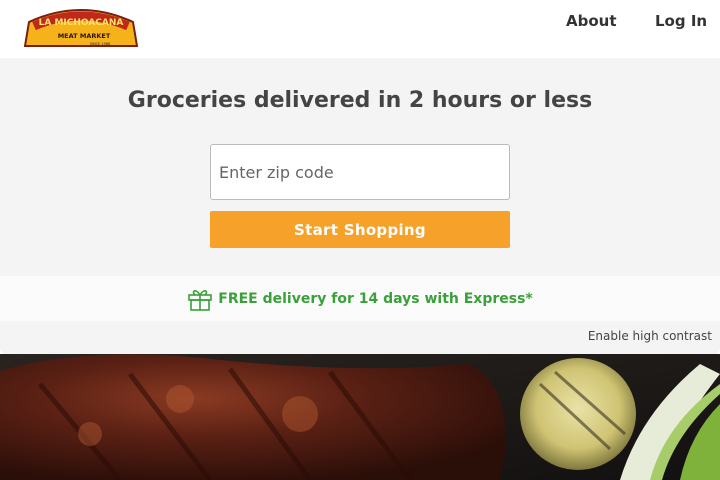 The image size is (720, 480). Describe the element at coordinates (360, 172) in the screenshot. I see `zip-code-input` at that location.